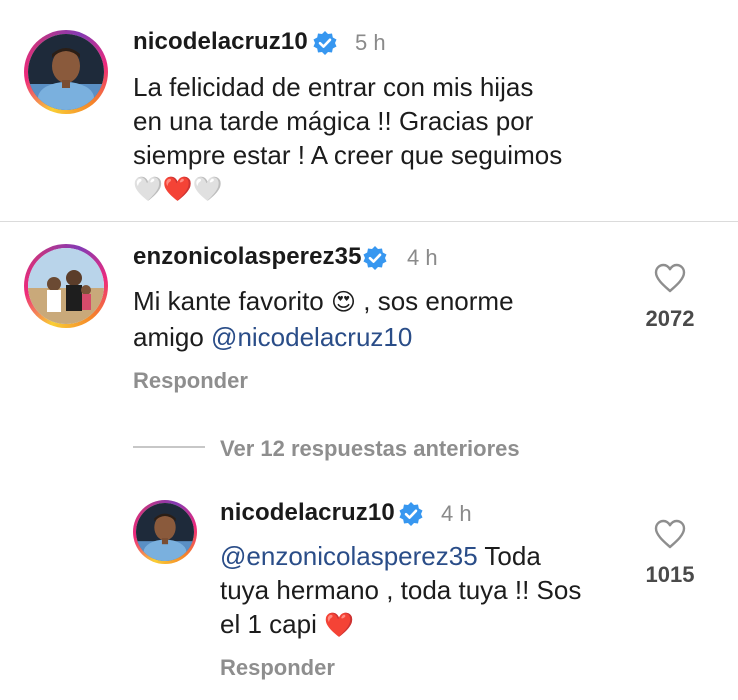  What do you see at coordinates (343, 302) in the screenshot?
I see `heart-eyes-emoji: 😍` at bounding box center [343, 302].